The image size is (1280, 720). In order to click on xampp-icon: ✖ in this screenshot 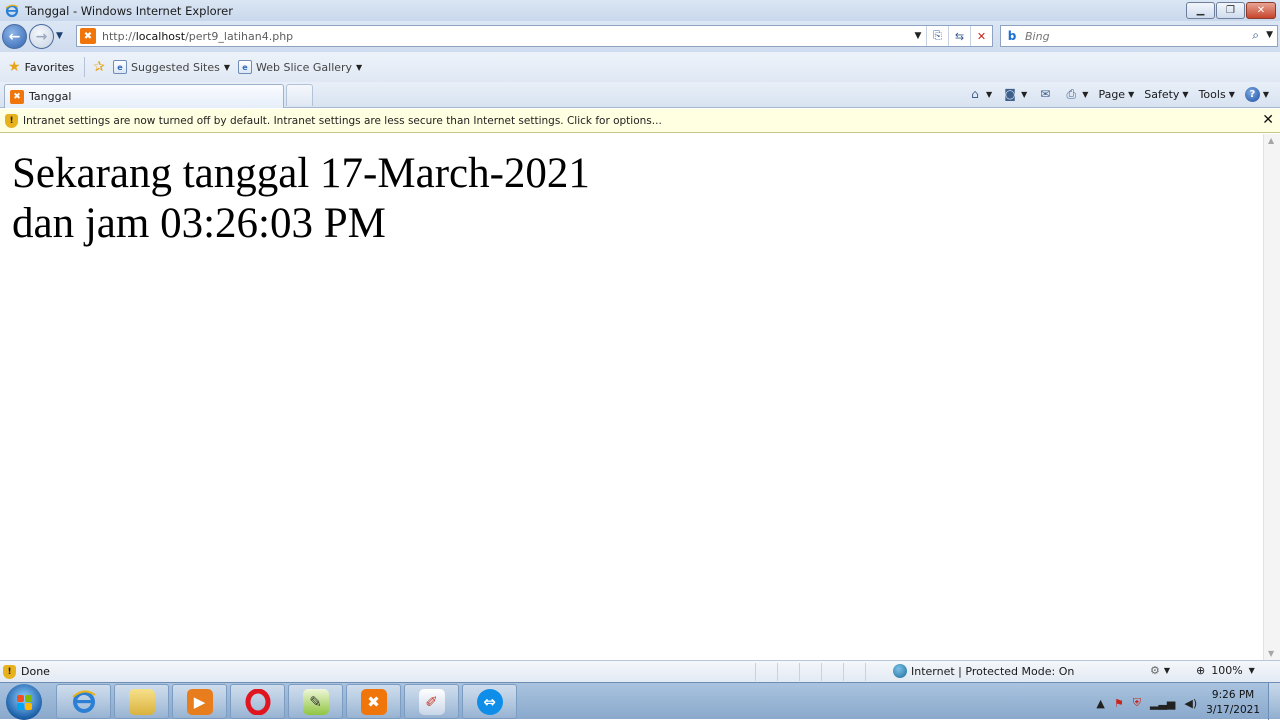, I will do `click(373, 701)`.